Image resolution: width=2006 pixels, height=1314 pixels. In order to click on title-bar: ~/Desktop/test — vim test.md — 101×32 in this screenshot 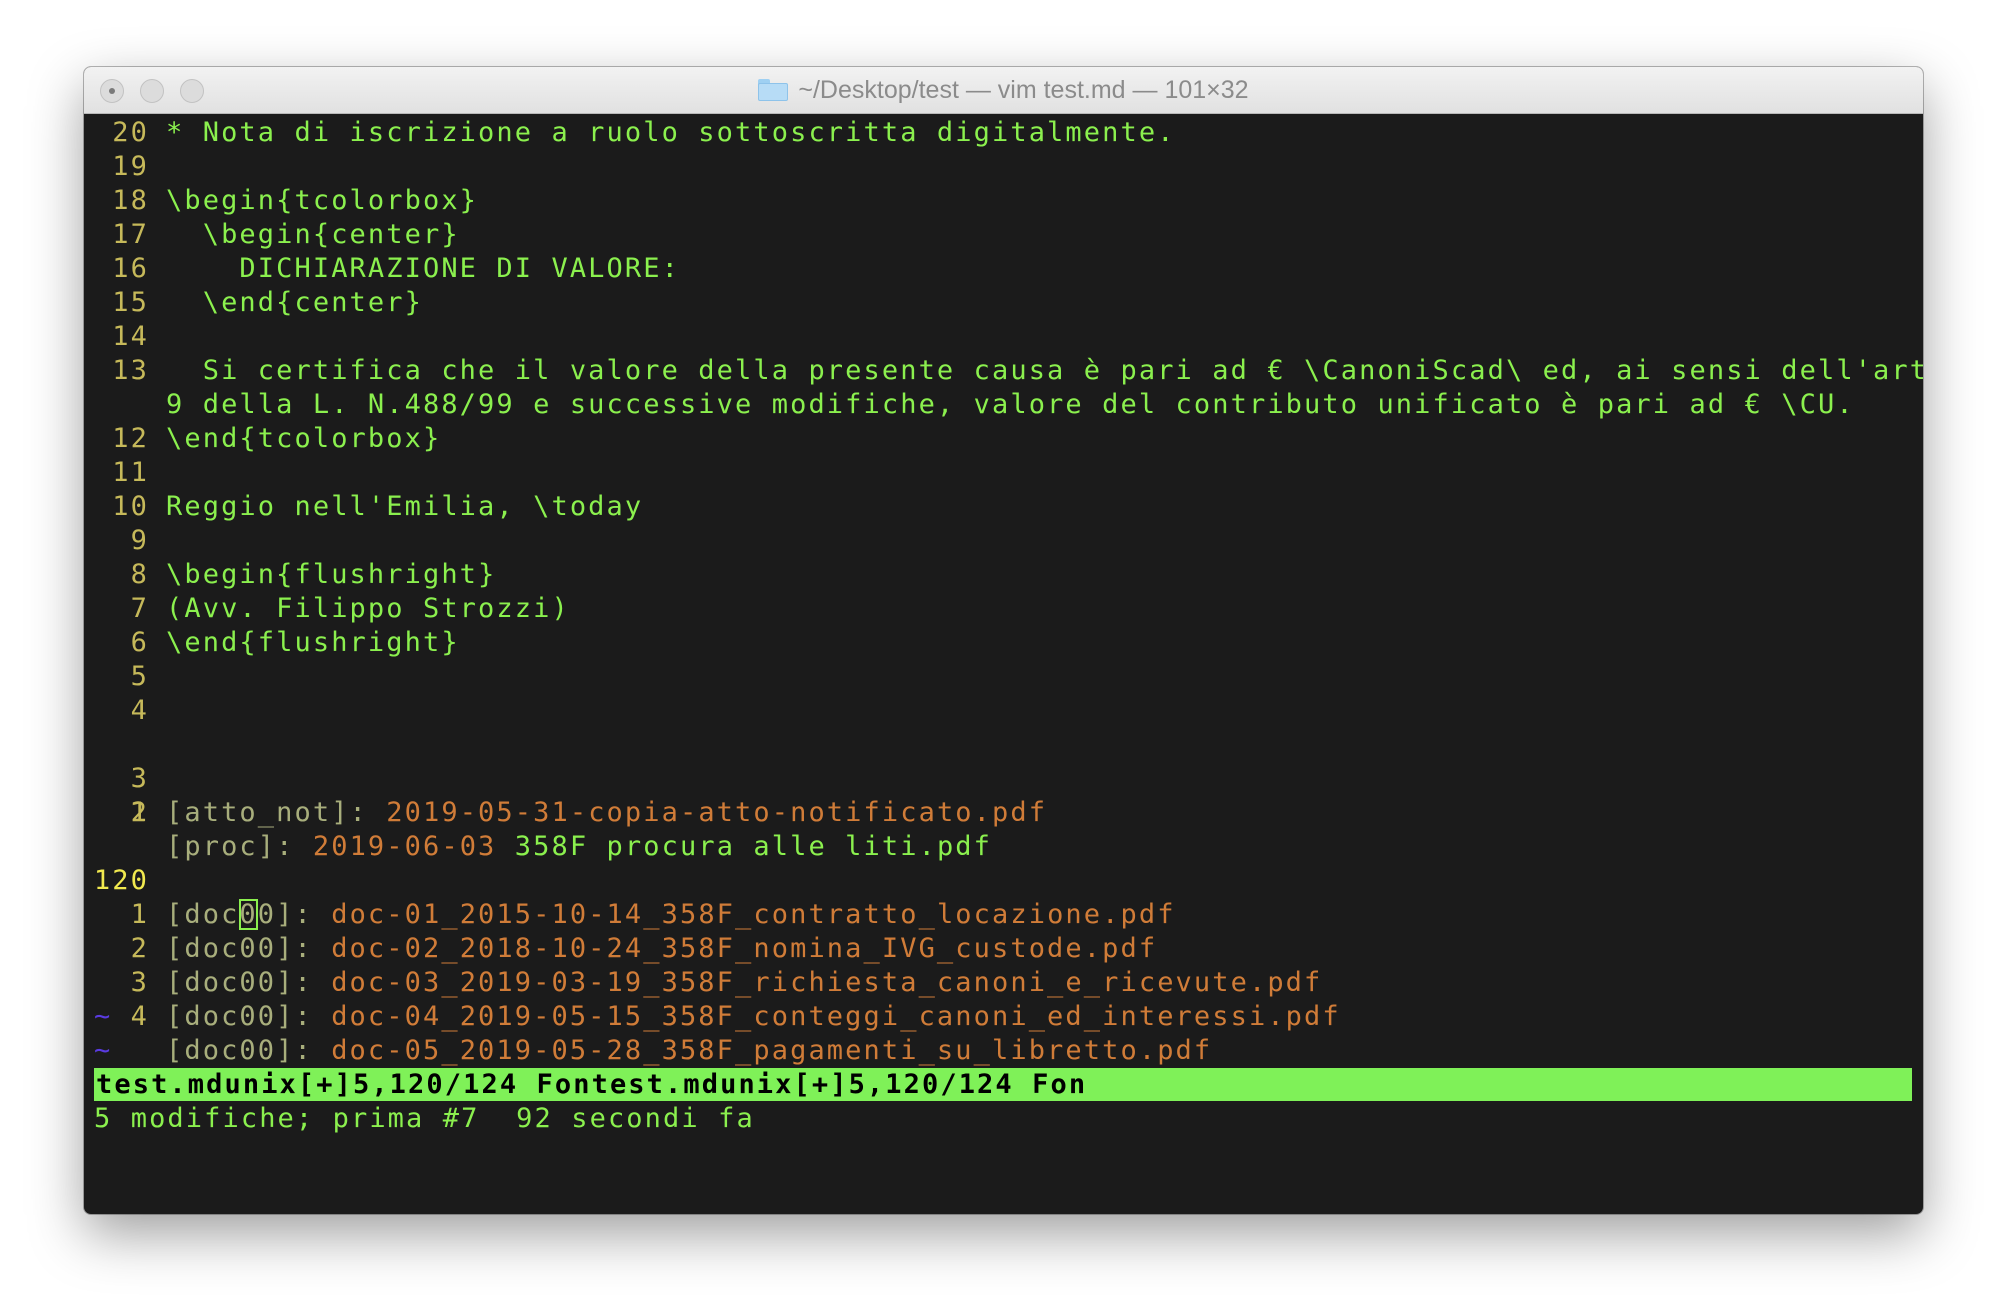, I will do `click(1003, 90)`.